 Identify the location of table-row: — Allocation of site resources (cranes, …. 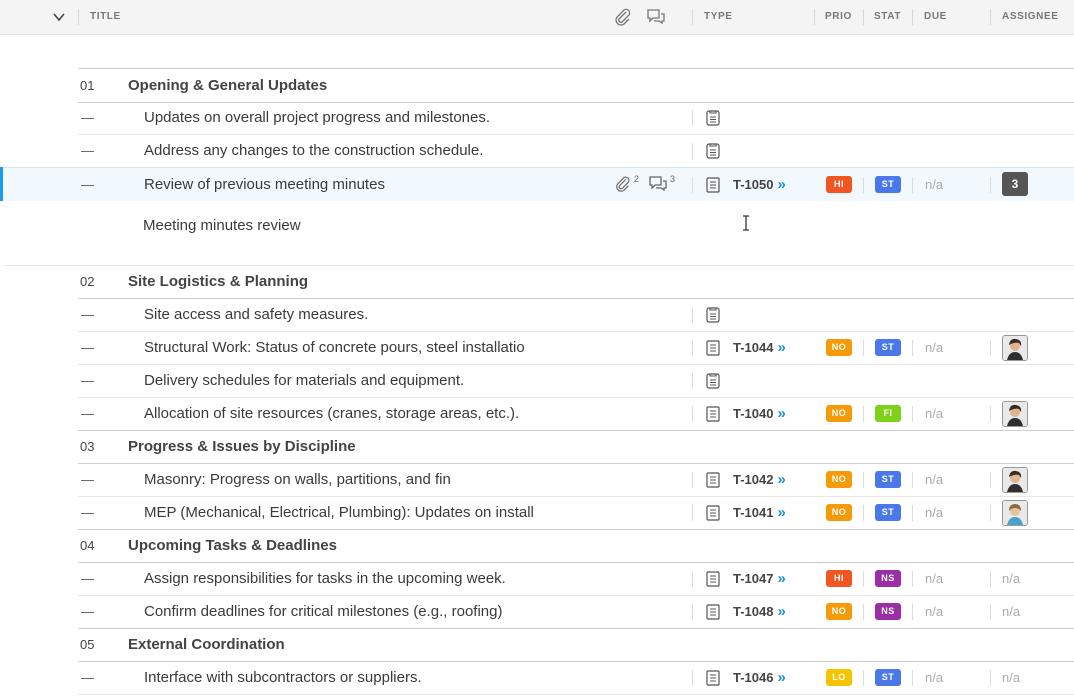
(576, 414).